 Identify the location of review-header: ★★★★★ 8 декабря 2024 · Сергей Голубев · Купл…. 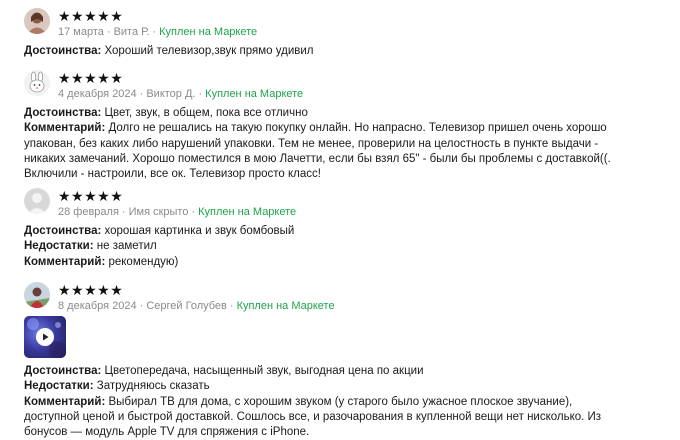
(344, 297).